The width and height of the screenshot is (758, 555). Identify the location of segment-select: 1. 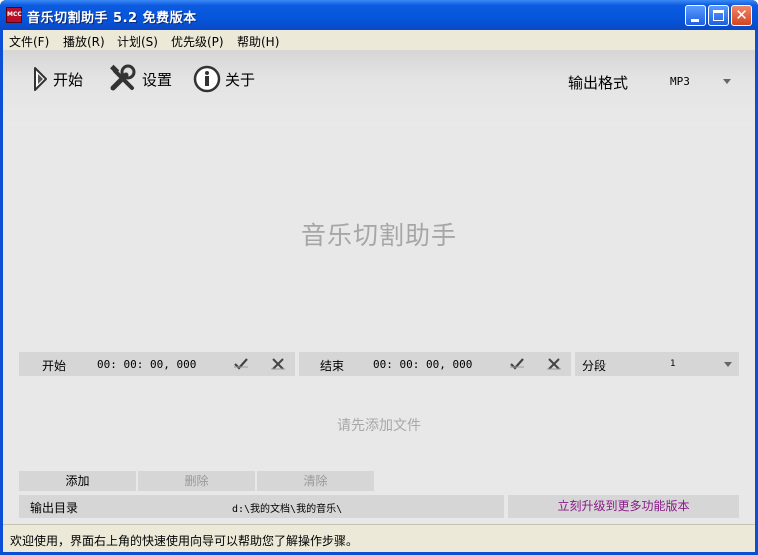
(672, 364).